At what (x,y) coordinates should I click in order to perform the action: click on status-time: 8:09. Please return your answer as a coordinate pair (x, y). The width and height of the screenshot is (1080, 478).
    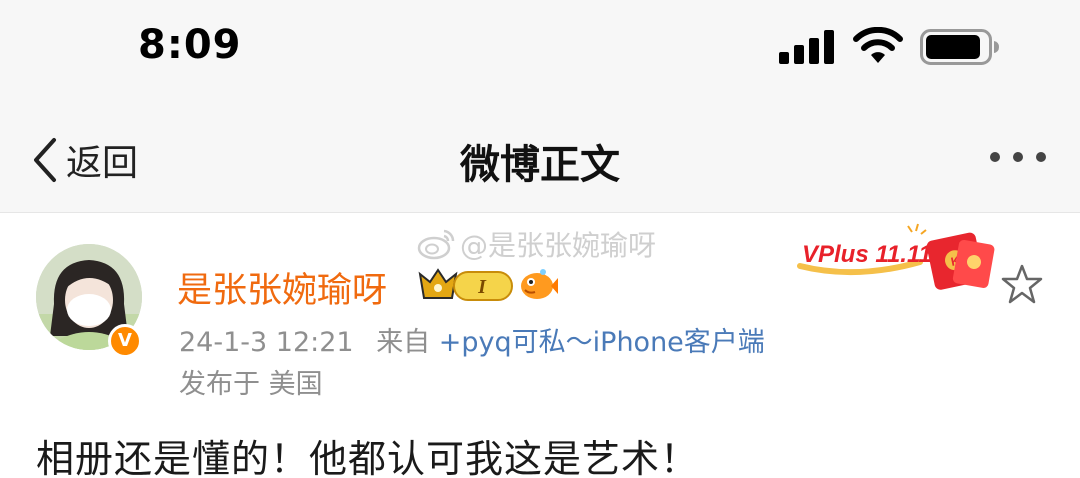
    Looking at the image, I should click on (190, 45).